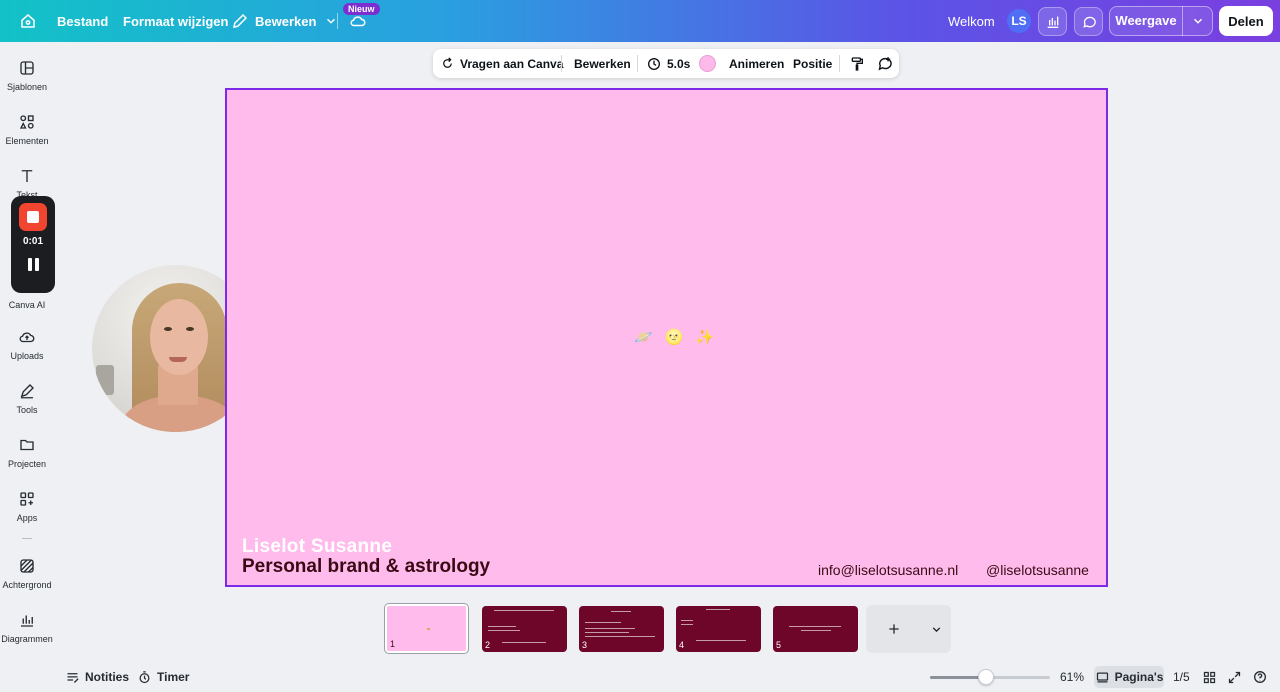  What do you see at coordinates (718, 629) in the screenshot?
I see `page-thumbnail-4: 4` at bounding box center [718, 629].